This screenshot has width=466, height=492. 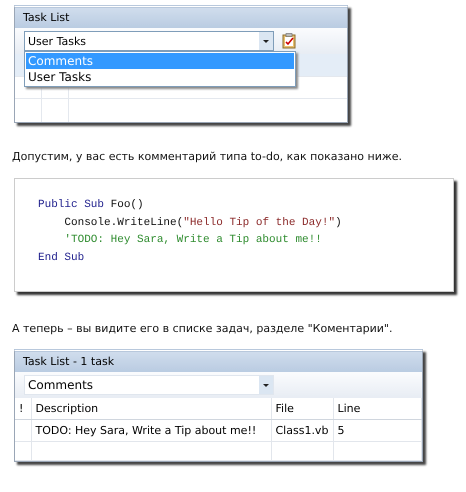 What do you see at coordinates (218, 362) in the screenshot?
I see `panel-title: Task List - 1 task` at bounding box center [218, 362].